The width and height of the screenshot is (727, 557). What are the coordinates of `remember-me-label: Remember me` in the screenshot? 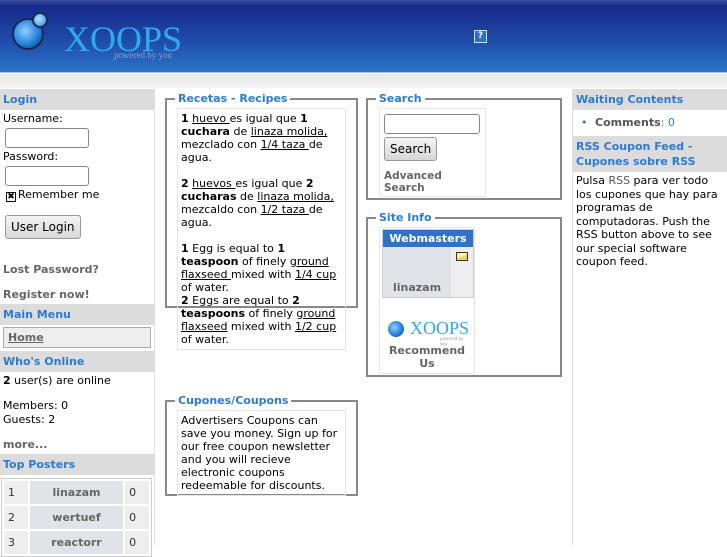 It's located at (59, 194).